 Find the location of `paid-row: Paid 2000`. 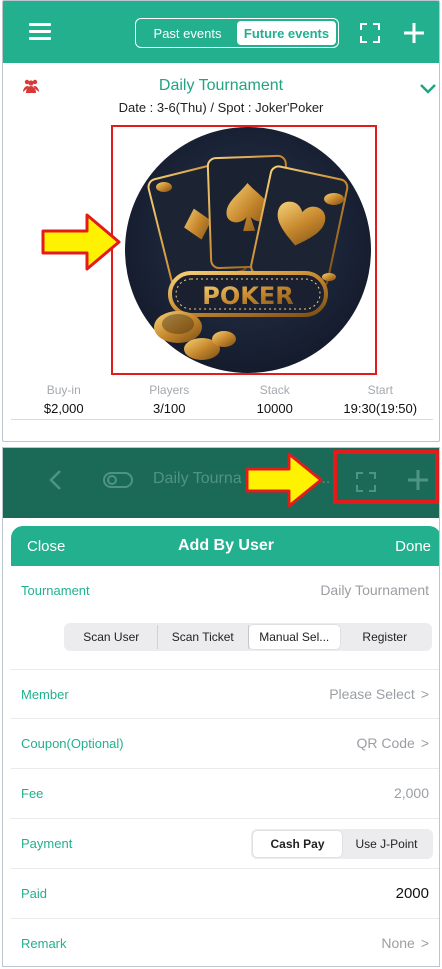

paid-row: Paid 2000 is located at coordinates (225, 894).